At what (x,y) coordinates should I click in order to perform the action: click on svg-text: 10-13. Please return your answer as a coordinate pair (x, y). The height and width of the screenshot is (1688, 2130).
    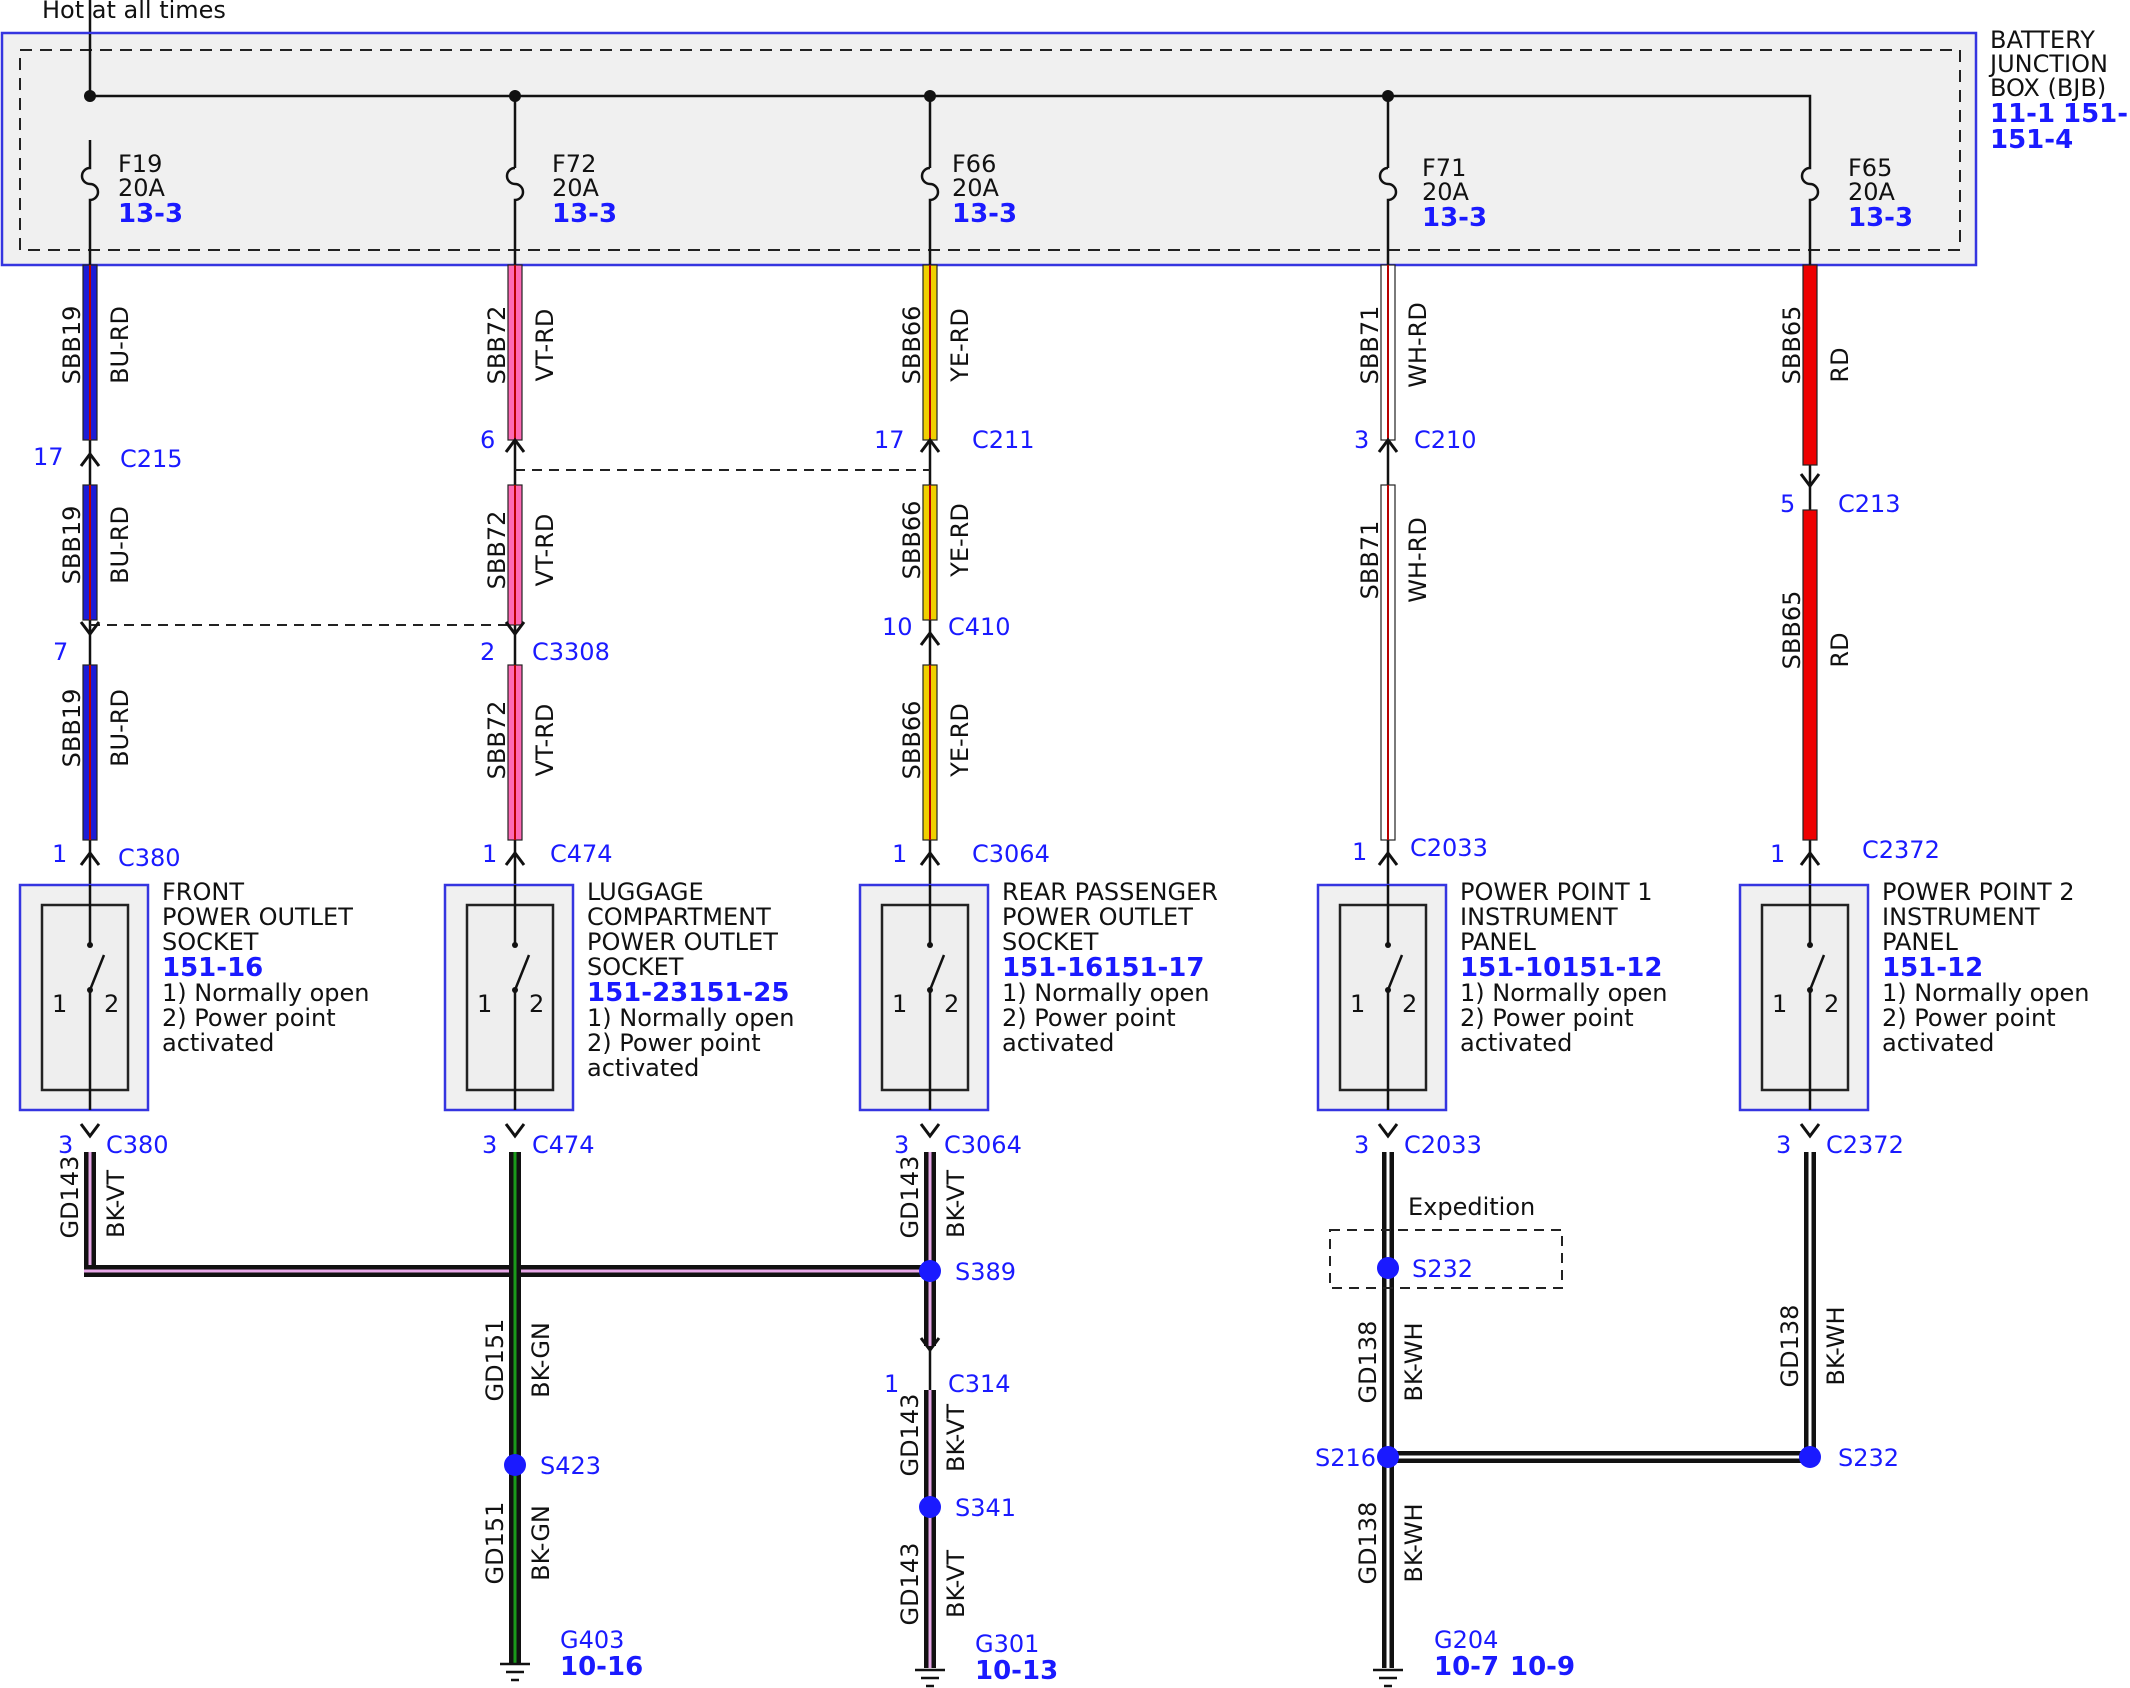
    Looking at the image, I should click on (1016, 1671).